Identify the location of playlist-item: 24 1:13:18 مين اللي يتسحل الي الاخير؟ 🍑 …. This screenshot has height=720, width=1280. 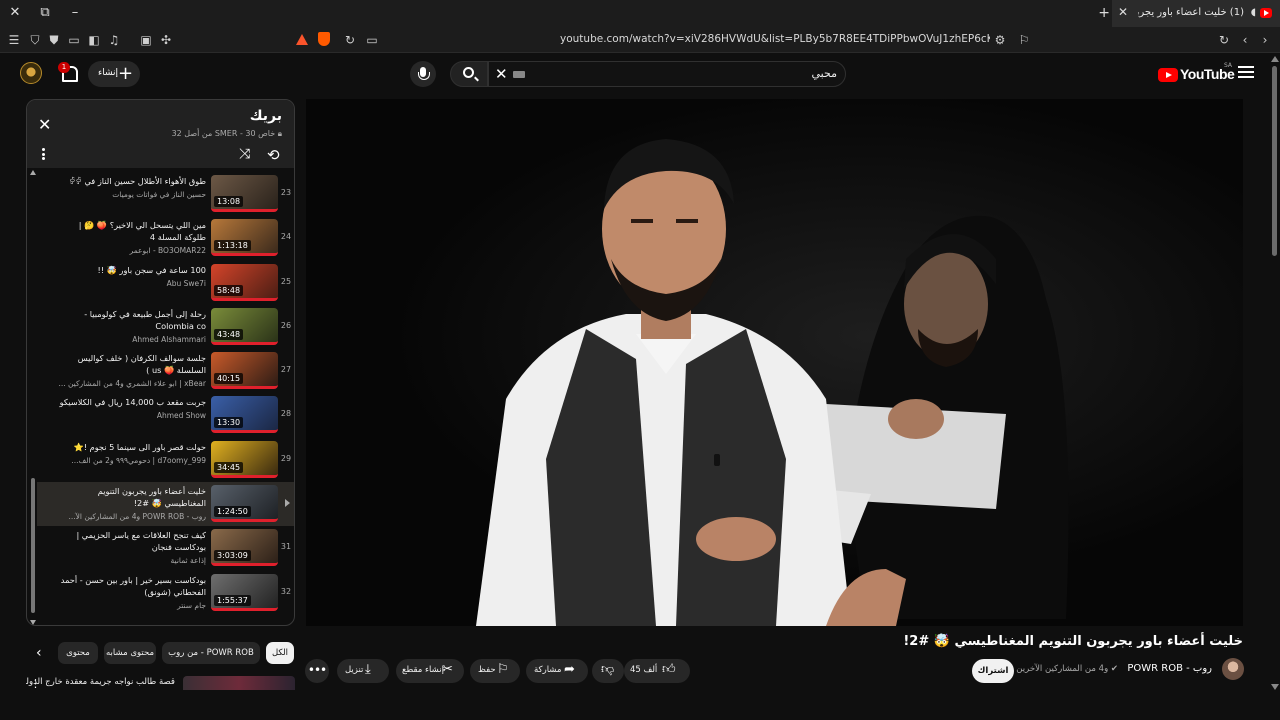
(165, 238).